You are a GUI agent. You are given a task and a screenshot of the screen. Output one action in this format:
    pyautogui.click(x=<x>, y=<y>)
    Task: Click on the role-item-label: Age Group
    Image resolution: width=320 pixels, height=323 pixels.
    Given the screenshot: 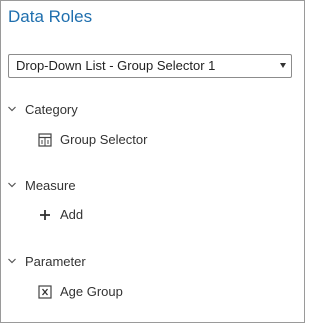 What is the action you would take?
    pyautogui.click(x=91, y=291)
    